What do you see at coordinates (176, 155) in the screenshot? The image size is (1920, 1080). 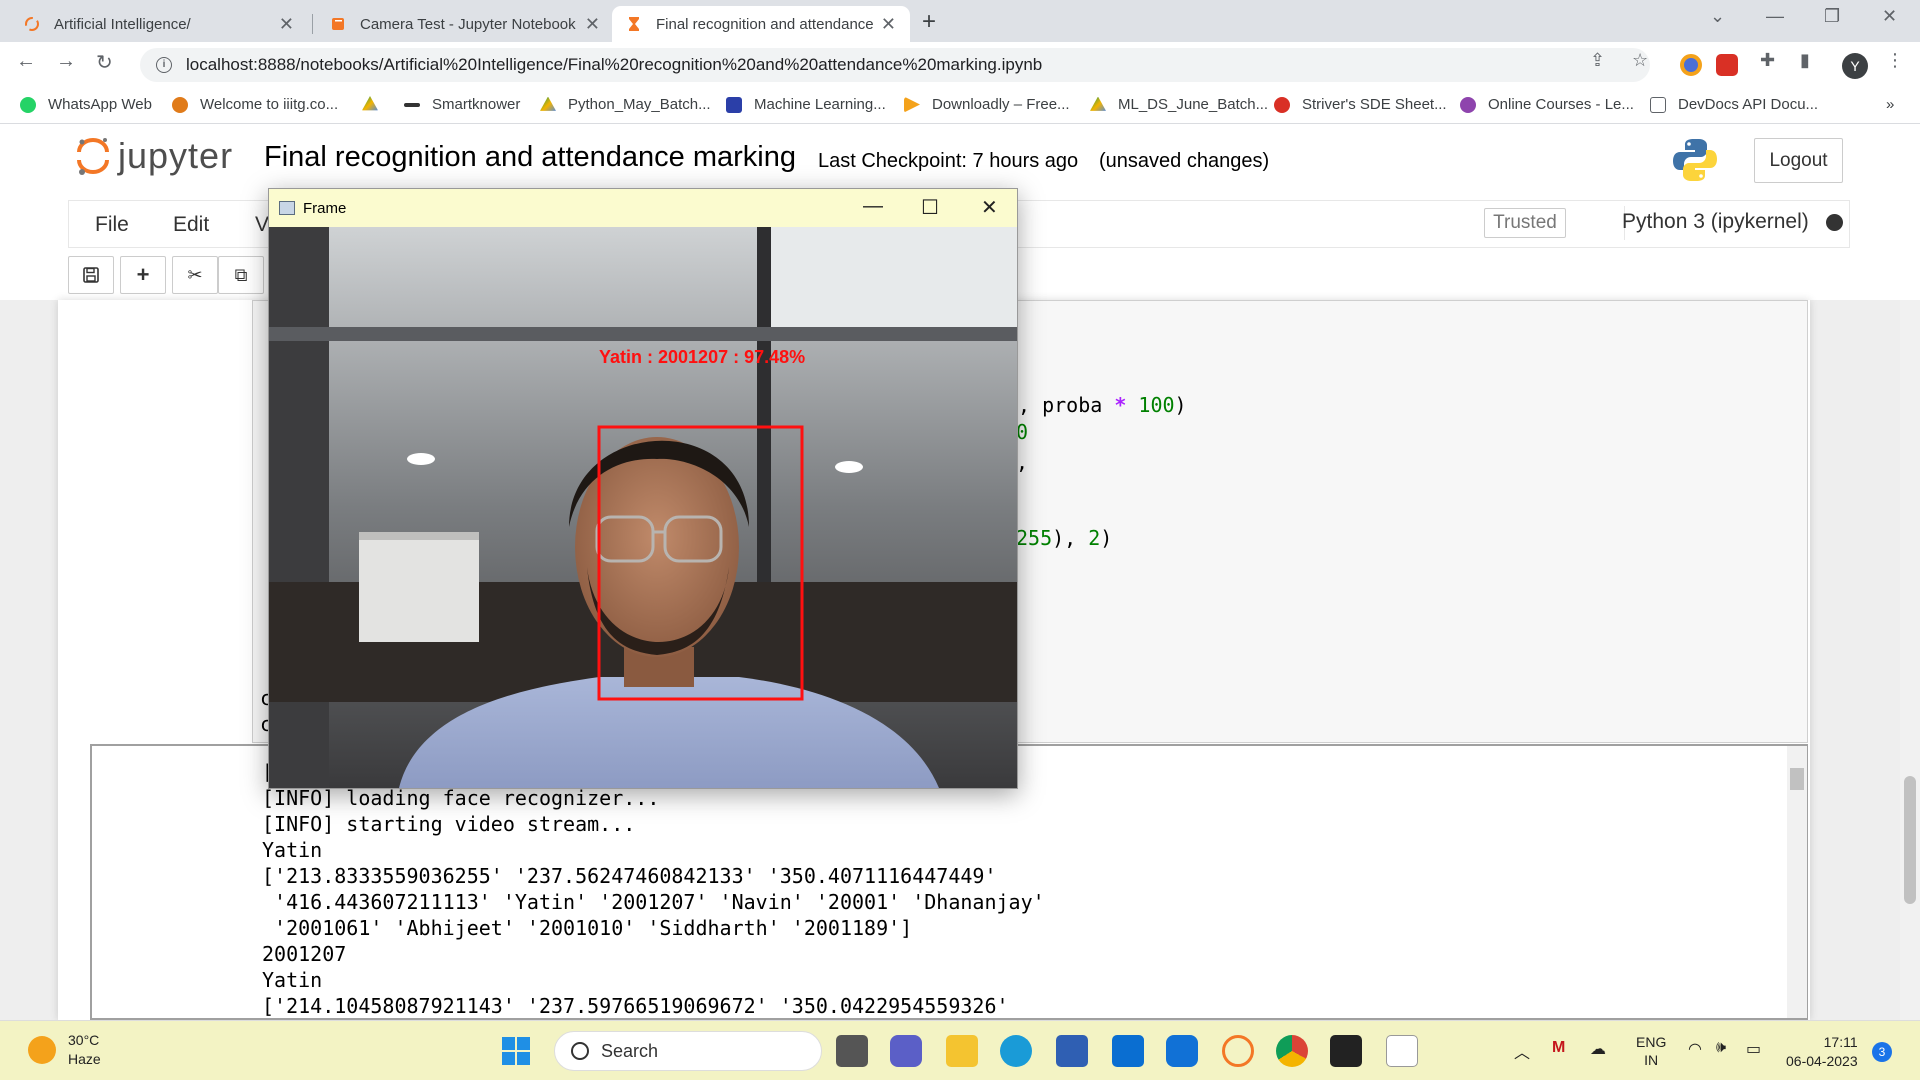 I see `jupyter-logo-text: jupyter` at bounding box center [176, 155].